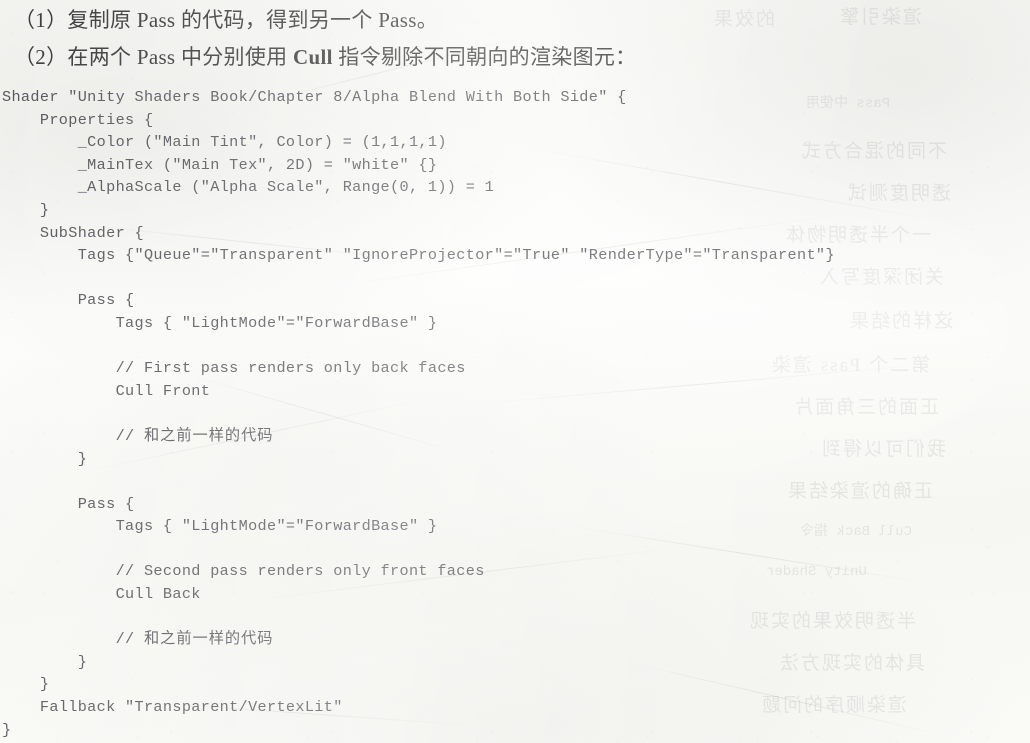 The image size is (1030, 743). What do you see at coordinates (73, 232) in the screenshot?
I see `code-line: SubShader {` at bounding box center [73, 232].